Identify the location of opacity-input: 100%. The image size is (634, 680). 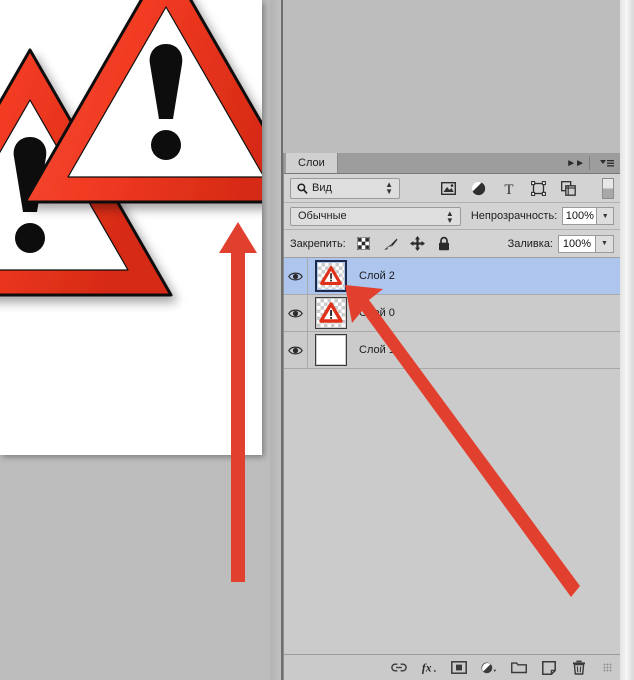
(580, 216).